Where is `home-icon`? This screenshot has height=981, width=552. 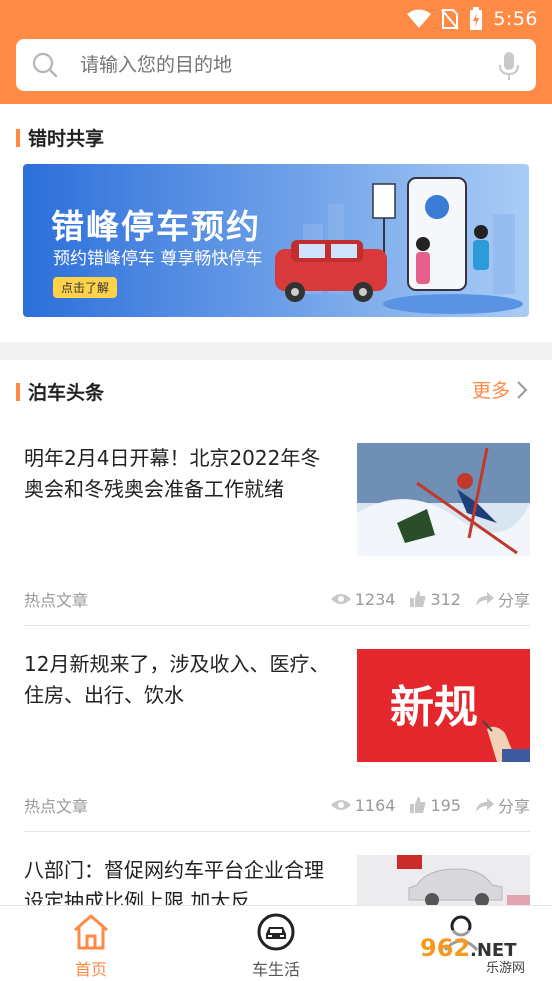
home-icon is located at coordinates (91, 932).